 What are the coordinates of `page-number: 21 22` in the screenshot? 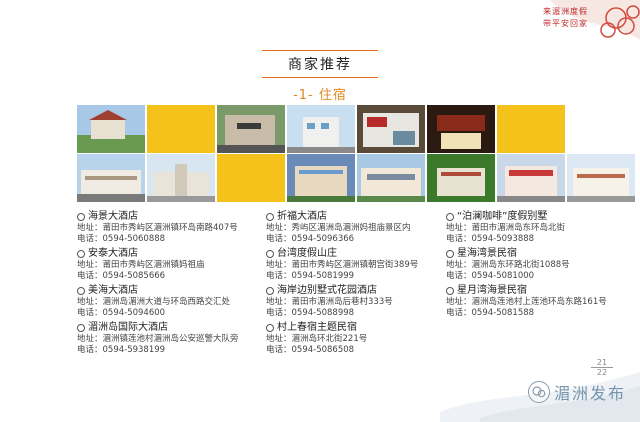 It's located at (602, 367).